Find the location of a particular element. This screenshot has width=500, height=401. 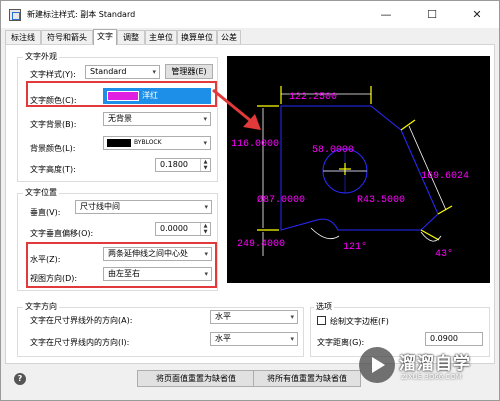

dim-center: 58.0000 is located at coordinates (333, 150).